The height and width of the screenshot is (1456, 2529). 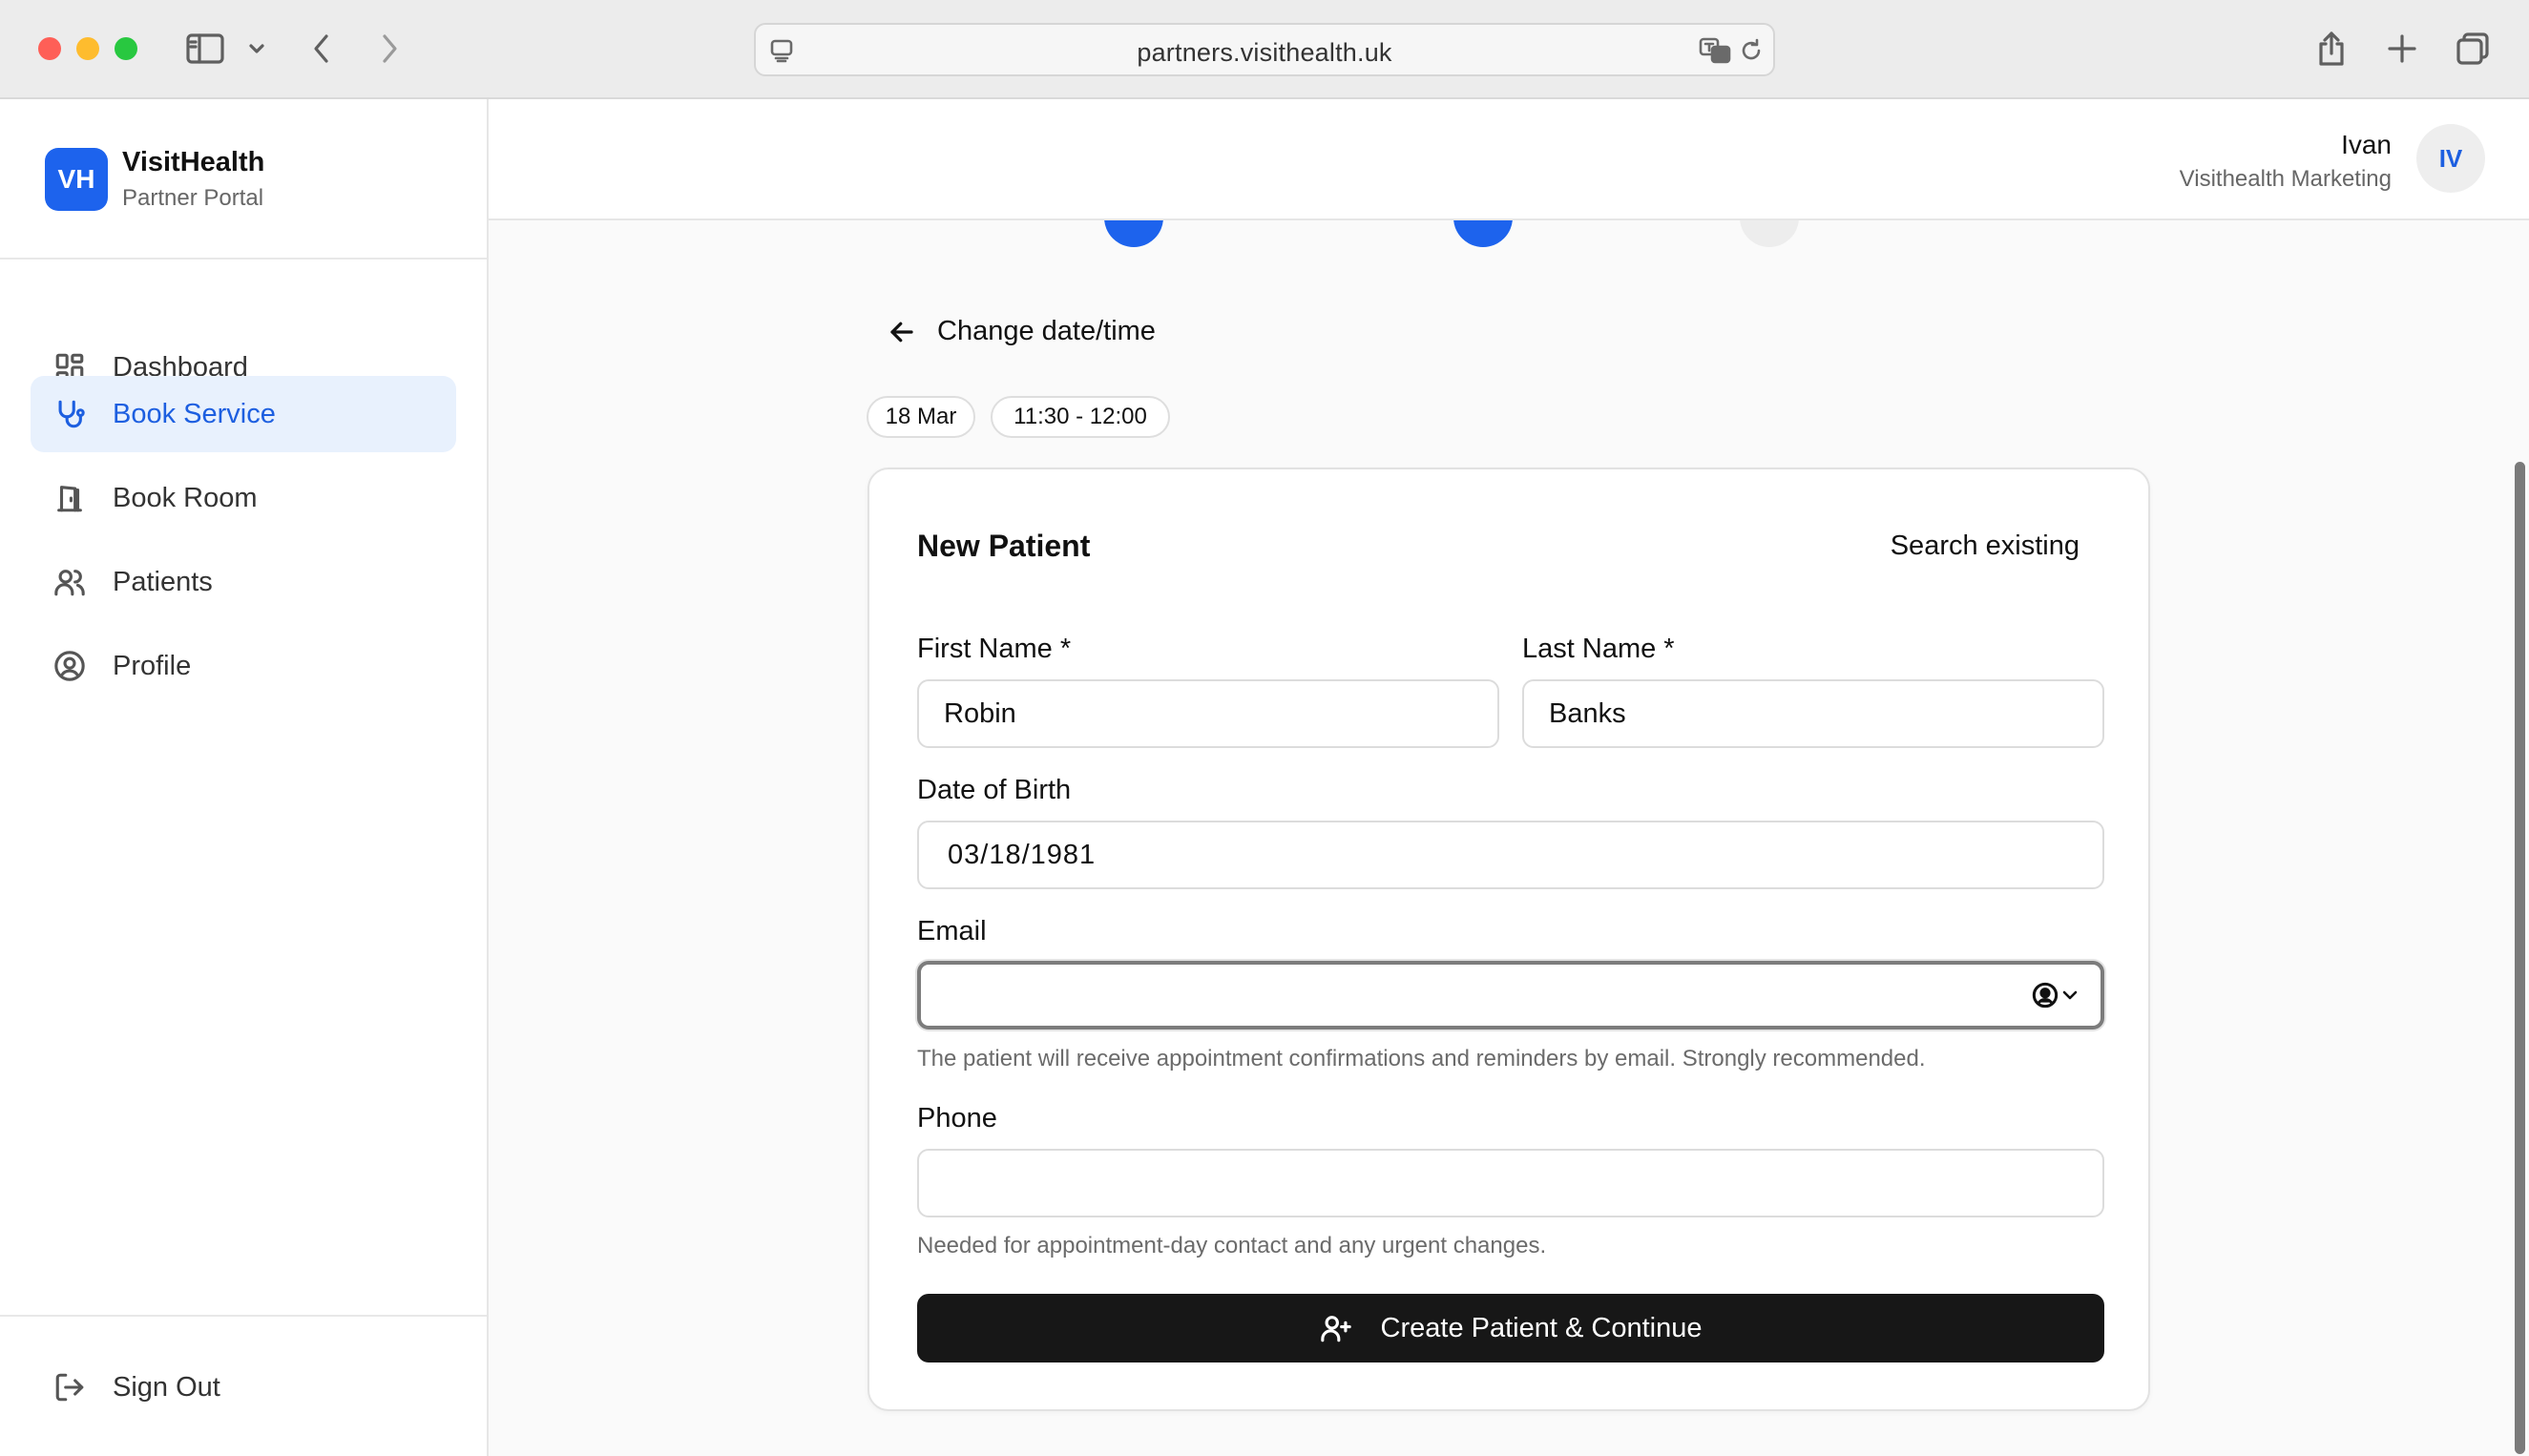 What do you see at coordinates (2366, 144) in the screenshot?
I see `user-name: Ivan` at bounding box center [2366, 144].